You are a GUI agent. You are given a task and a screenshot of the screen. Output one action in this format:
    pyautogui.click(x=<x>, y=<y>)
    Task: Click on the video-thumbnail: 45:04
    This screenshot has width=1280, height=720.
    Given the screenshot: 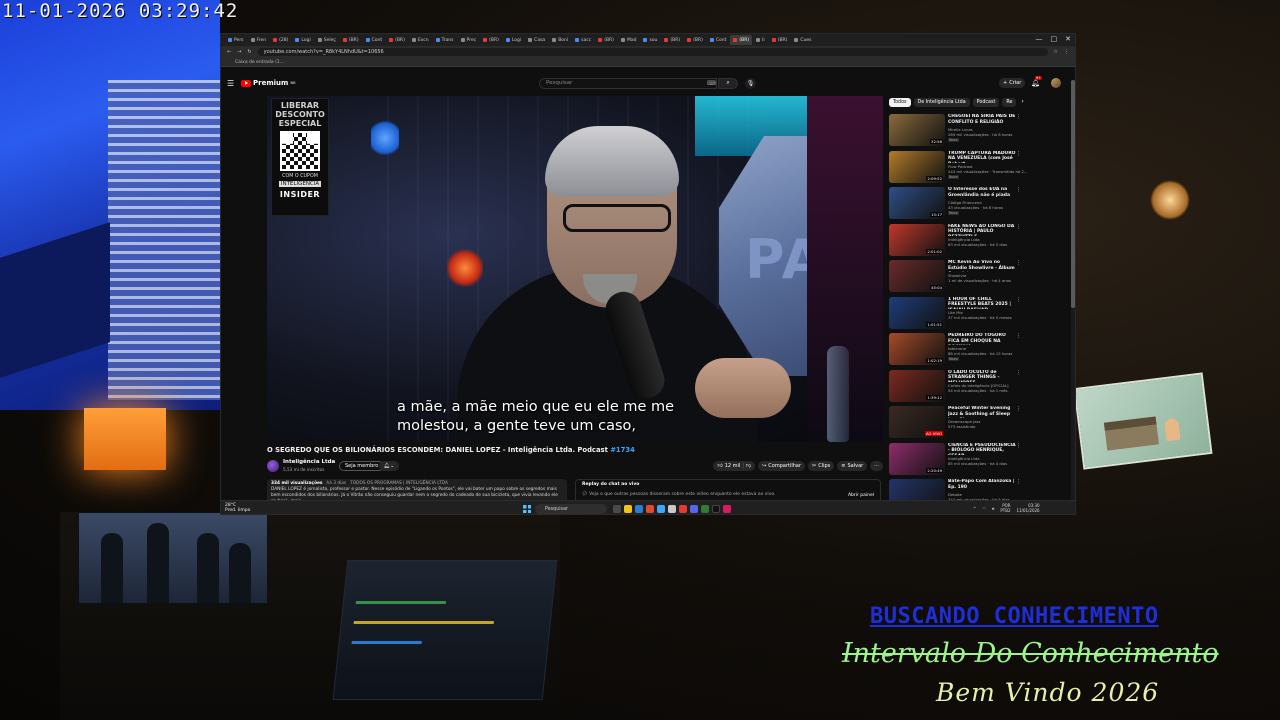 What is the action you would take?
    pyautogui.click(x=917, y=276)
    